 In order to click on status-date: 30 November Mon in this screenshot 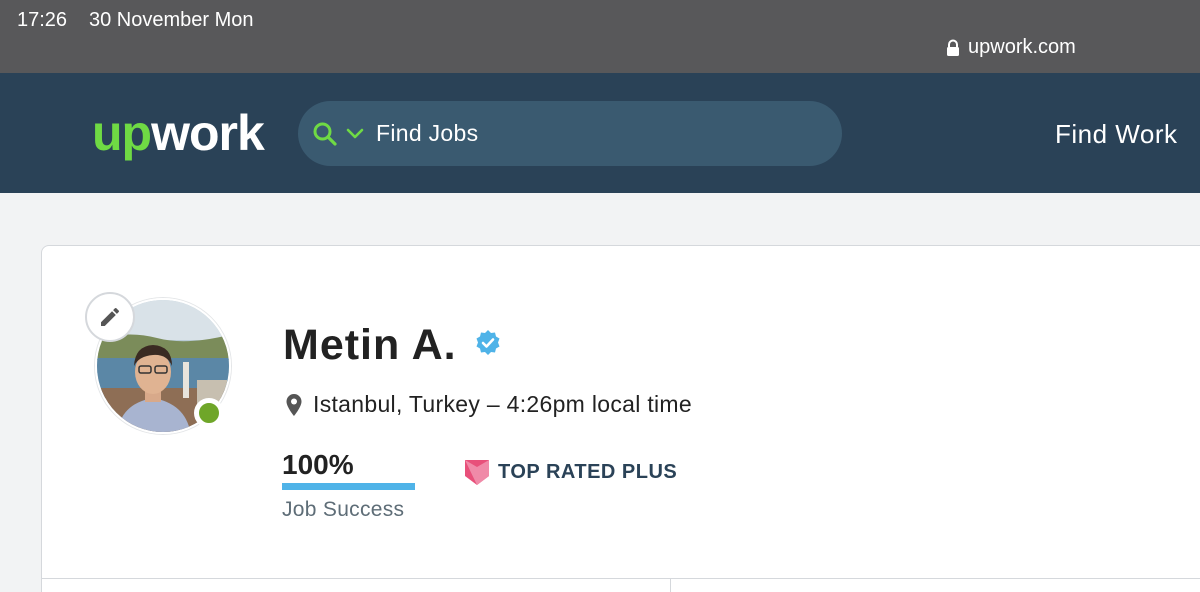, I will do `click(171, 20)`.